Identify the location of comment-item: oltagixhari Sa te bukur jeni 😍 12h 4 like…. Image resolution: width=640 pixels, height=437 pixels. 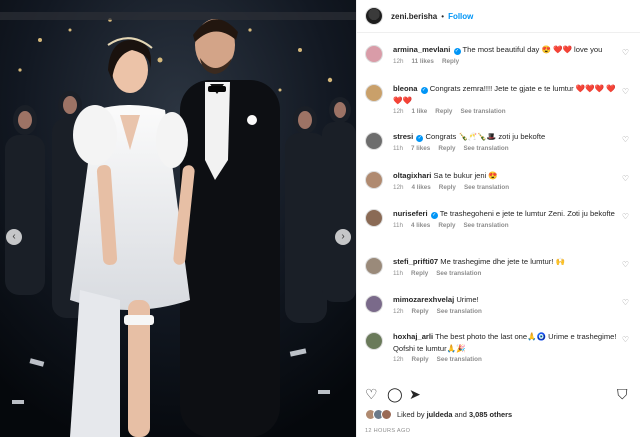
(500, 180).